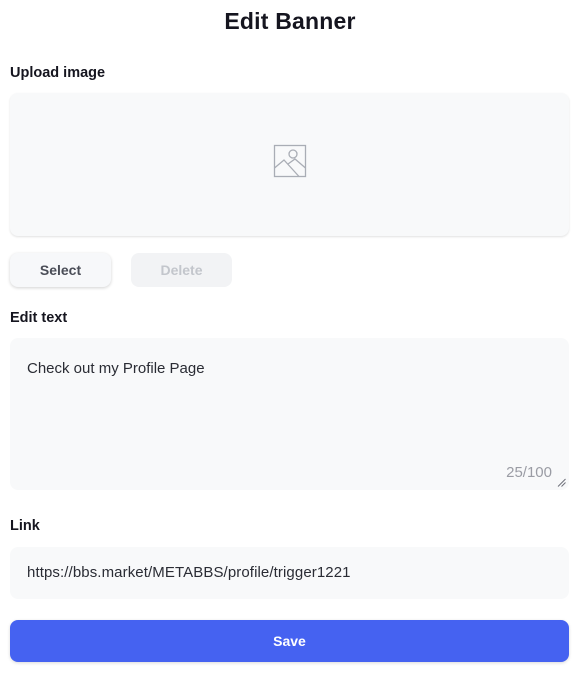  I want to click on character-counter: 25/100, so click(529, 472).